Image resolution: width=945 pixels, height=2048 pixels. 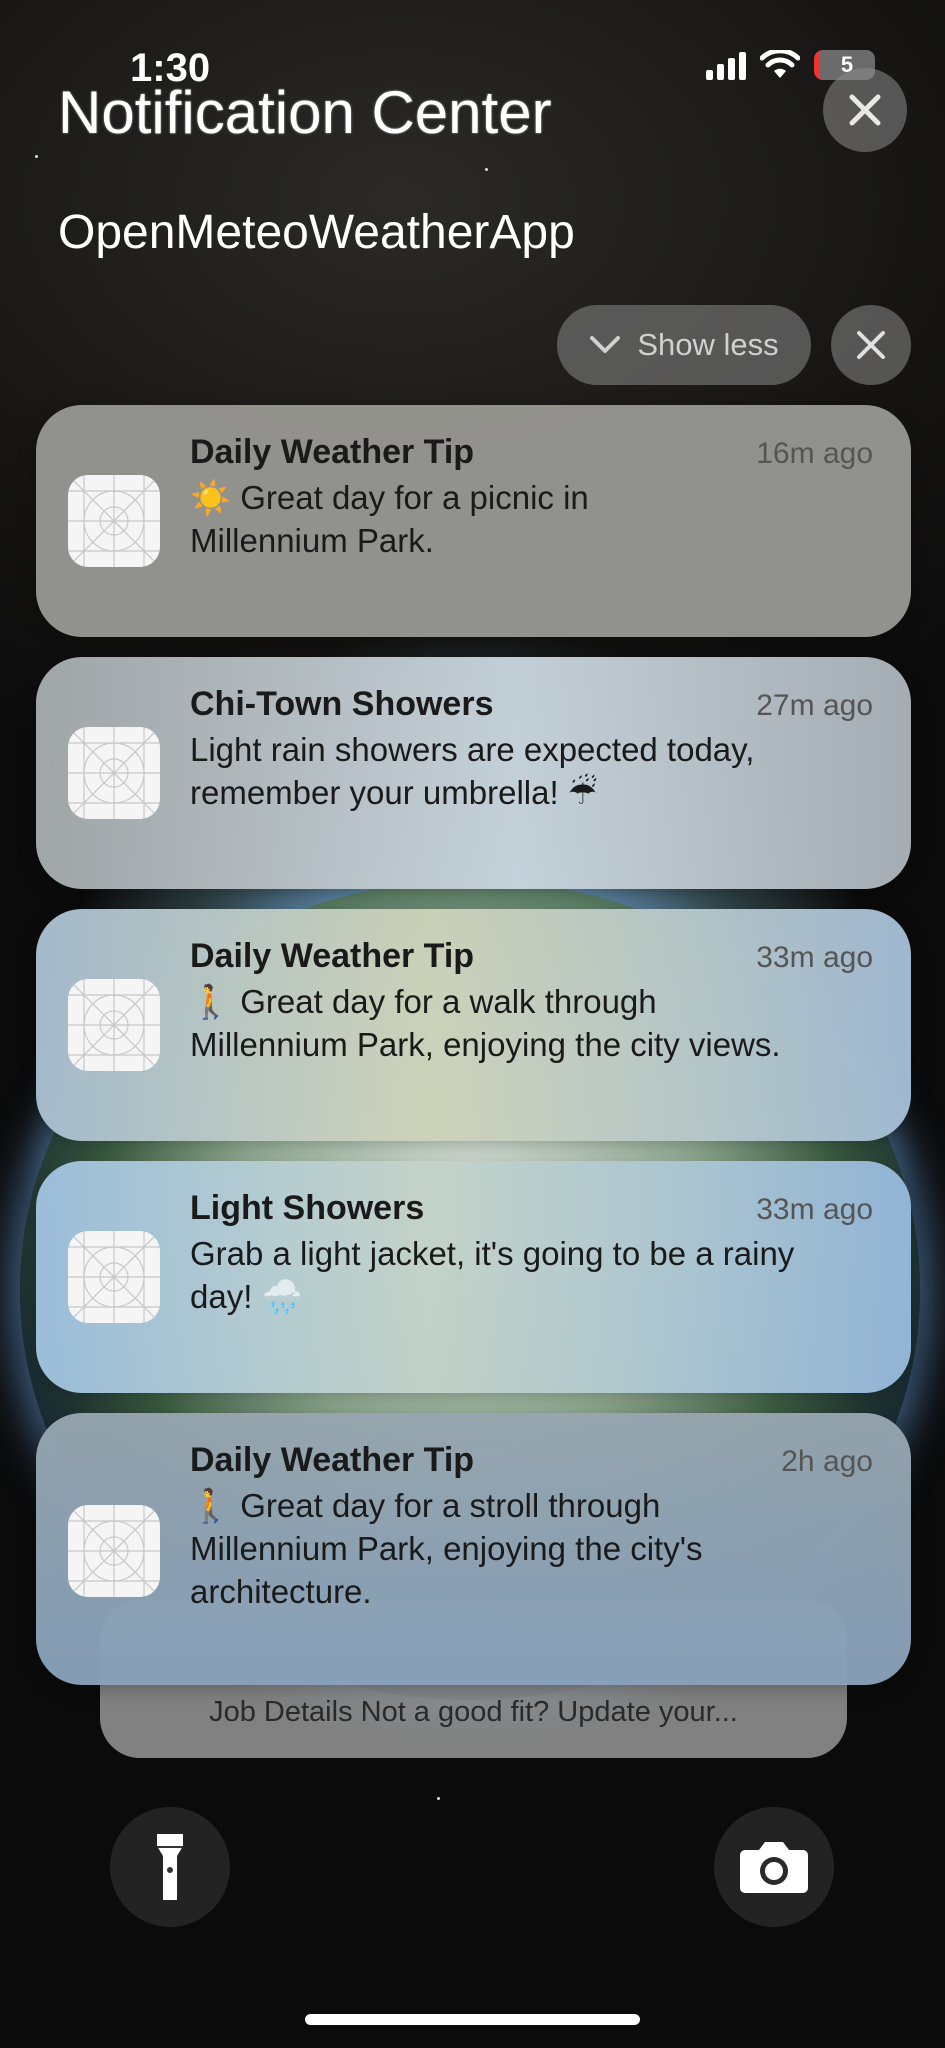 I want to click on notification-title: Light Showers, so click(x=307, y=1208).